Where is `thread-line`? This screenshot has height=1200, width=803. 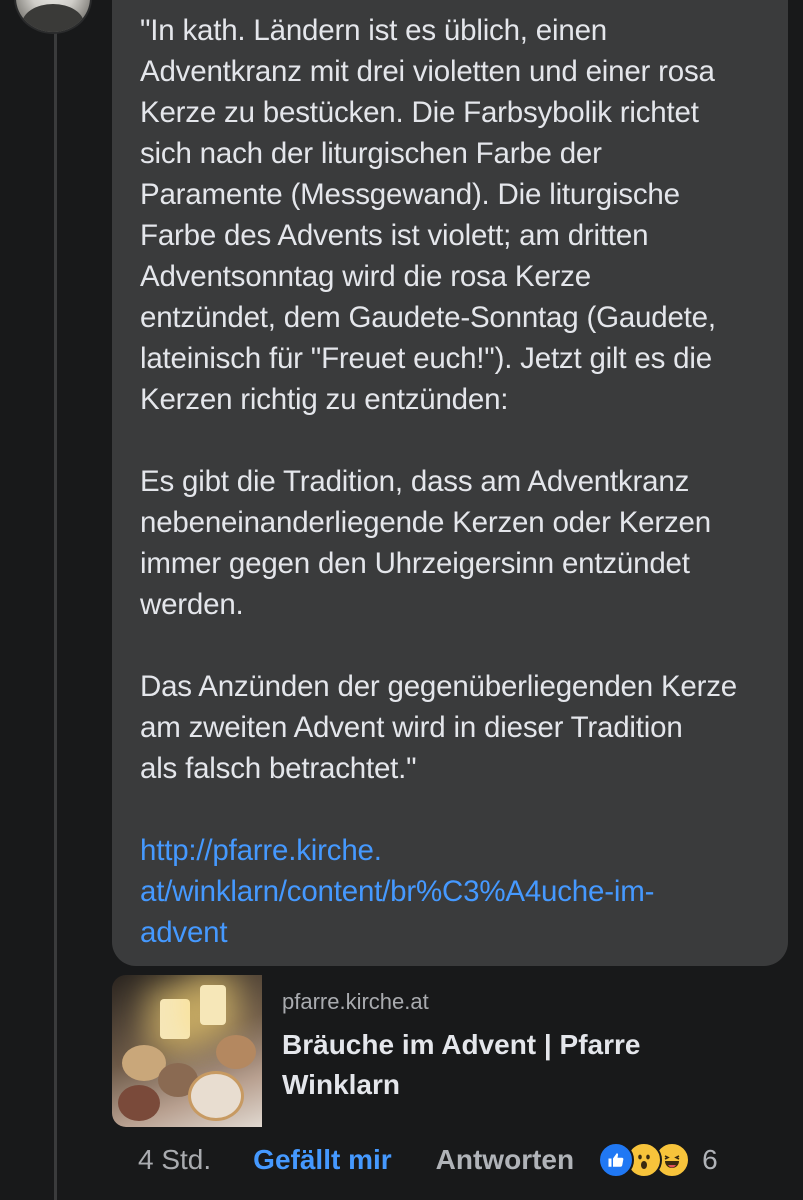 thread-line is located at coordinates (55, 614).